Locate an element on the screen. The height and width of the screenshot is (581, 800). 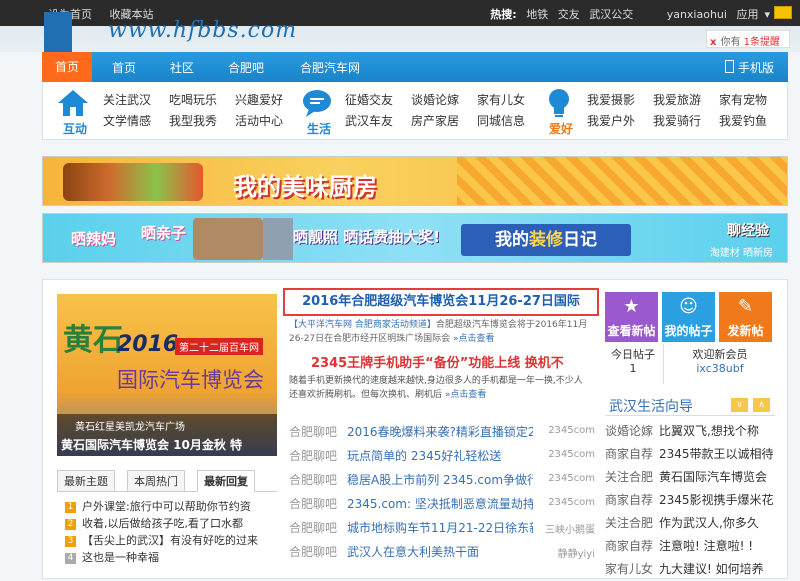
subnav-link: 我爱骑行 is located at coordinates (677, 121).